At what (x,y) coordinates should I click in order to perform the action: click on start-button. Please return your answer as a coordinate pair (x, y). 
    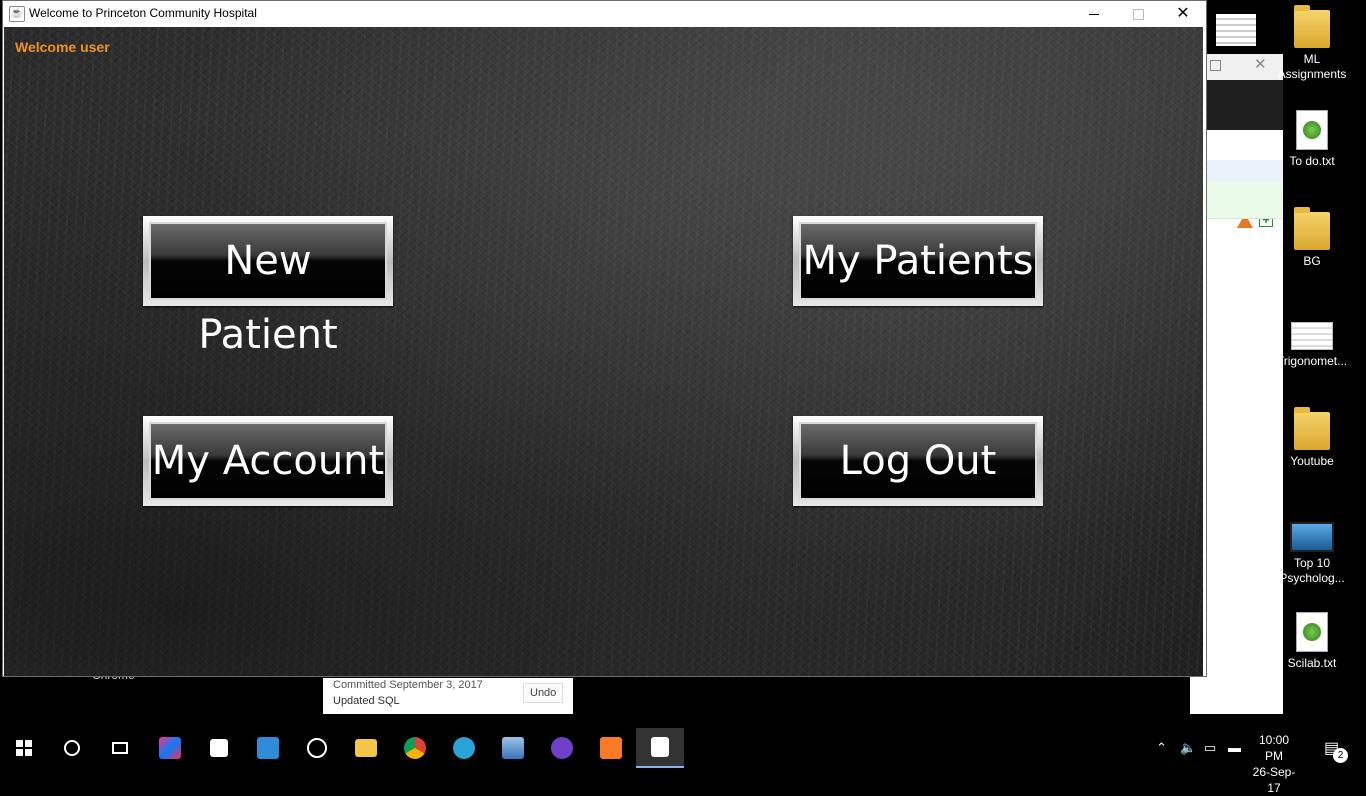
    Looking at the image, I should click on (24, 748).